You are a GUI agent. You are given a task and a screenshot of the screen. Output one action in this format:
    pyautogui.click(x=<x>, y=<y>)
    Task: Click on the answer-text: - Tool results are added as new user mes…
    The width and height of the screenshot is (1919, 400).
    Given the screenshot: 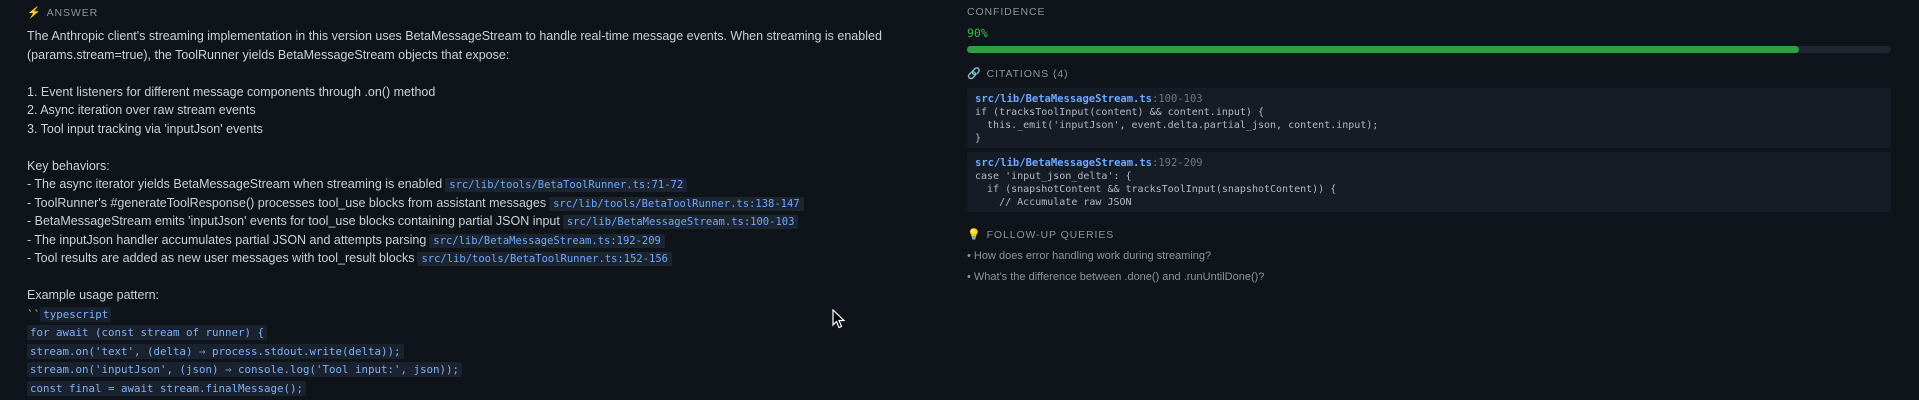 What is the action you would take?
    pyautogui.click(x=221, y=258)
    